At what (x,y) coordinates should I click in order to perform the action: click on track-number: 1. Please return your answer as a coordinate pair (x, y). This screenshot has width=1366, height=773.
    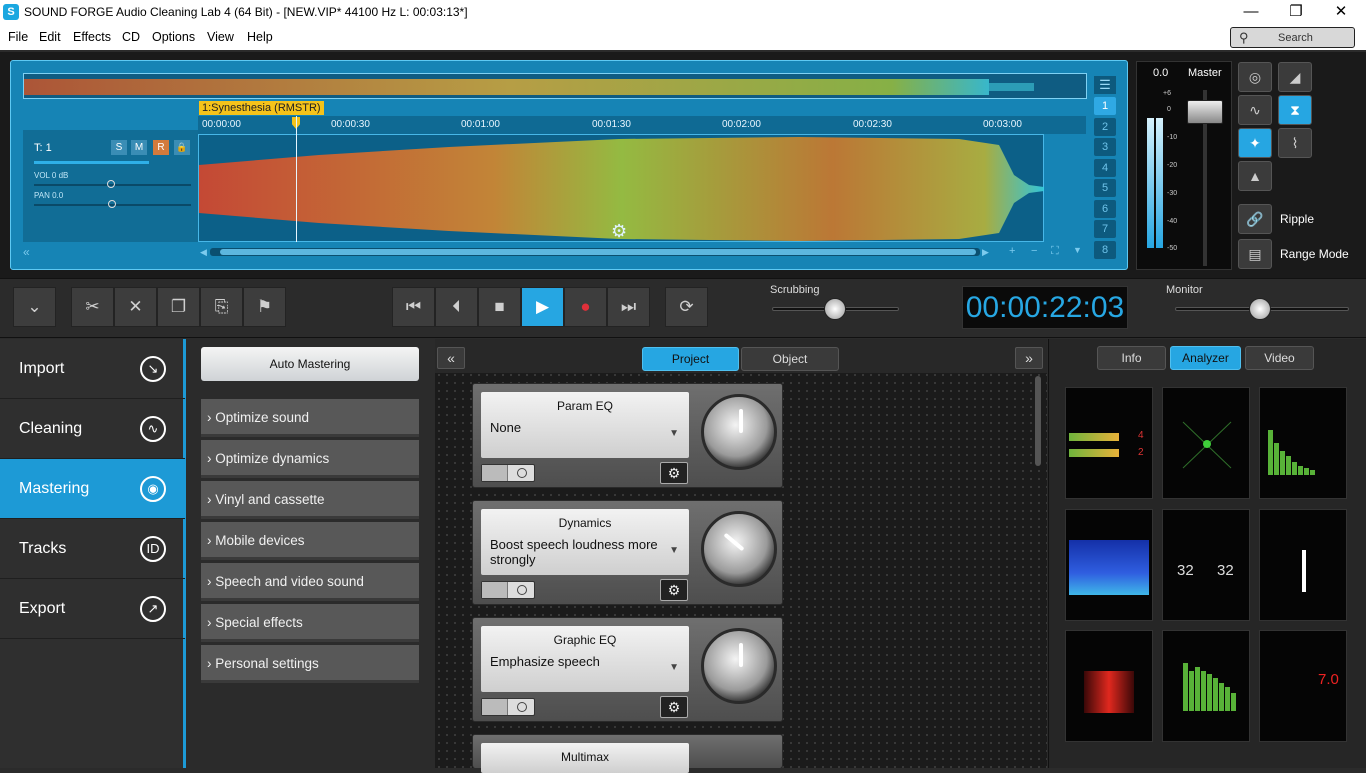
    Looking at the image, I should click on (1105, 106).